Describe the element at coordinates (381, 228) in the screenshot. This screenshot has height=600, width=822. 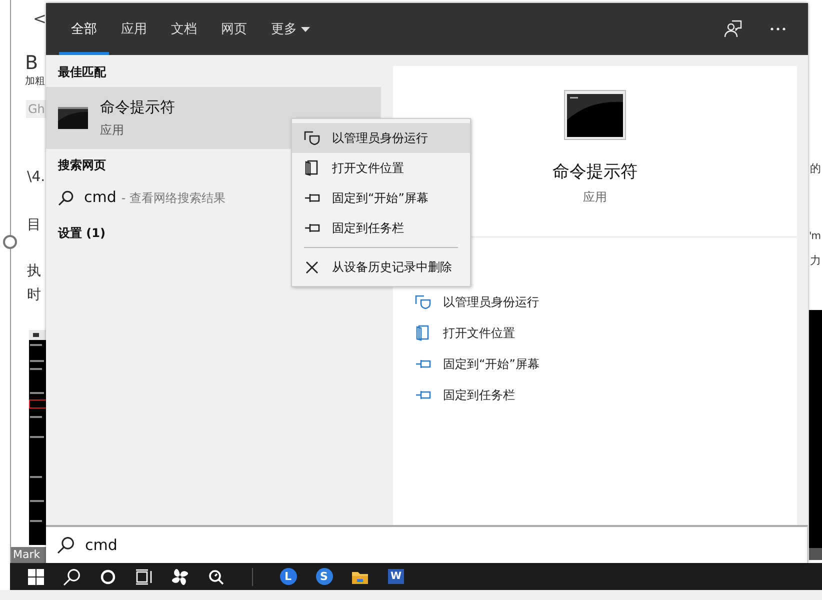
I see `menu-item: 固定到任务栏` at that location.